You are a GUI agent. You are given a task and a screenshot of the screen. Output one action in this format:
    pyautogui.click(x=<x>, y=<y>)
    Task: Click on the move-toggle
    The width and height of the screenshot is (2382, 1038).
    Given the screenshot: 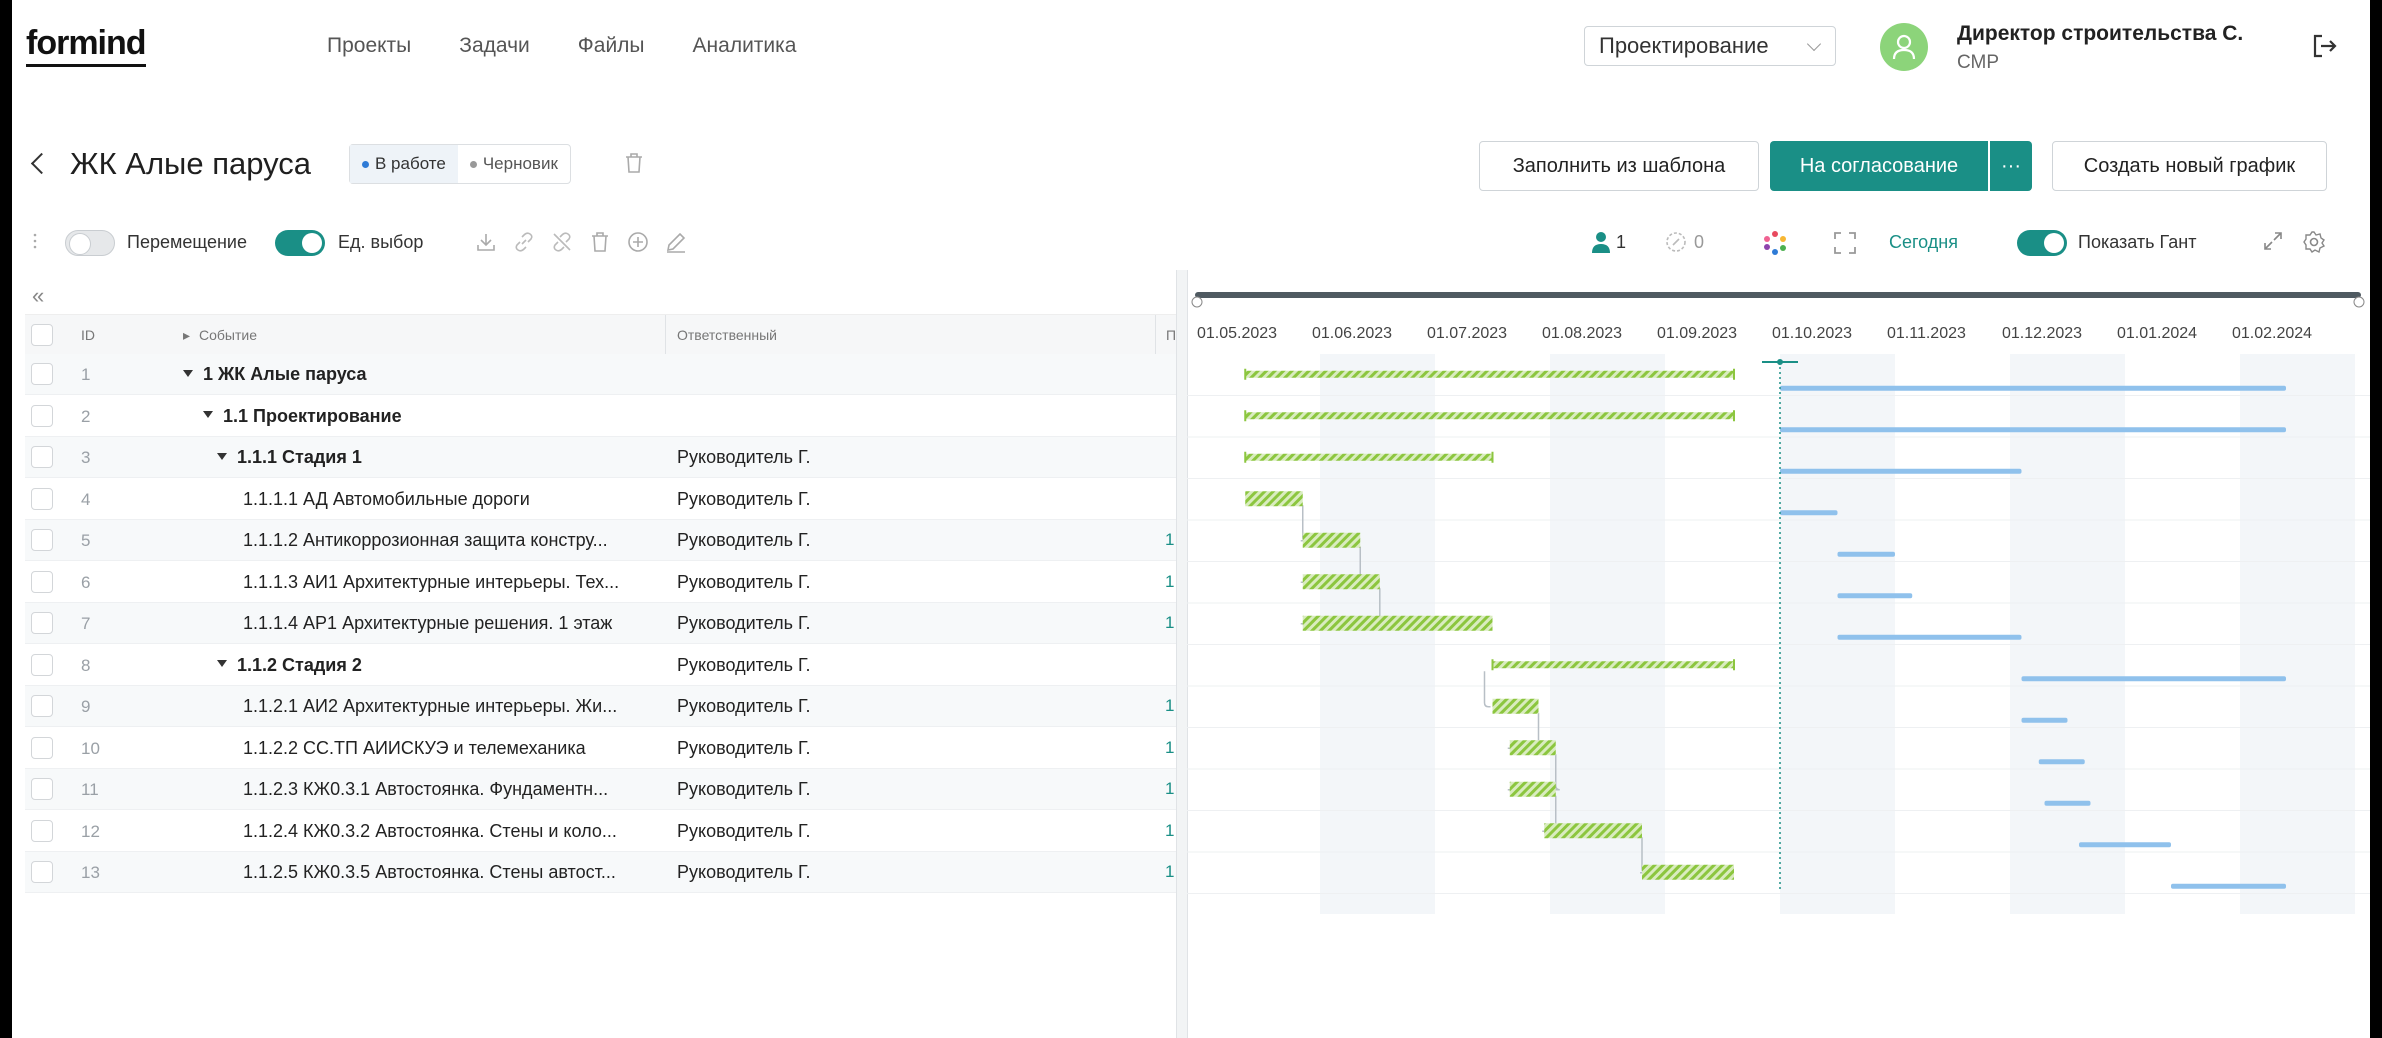 What is the action you would take?
    pyautogui.click(x=90, y=243)
    